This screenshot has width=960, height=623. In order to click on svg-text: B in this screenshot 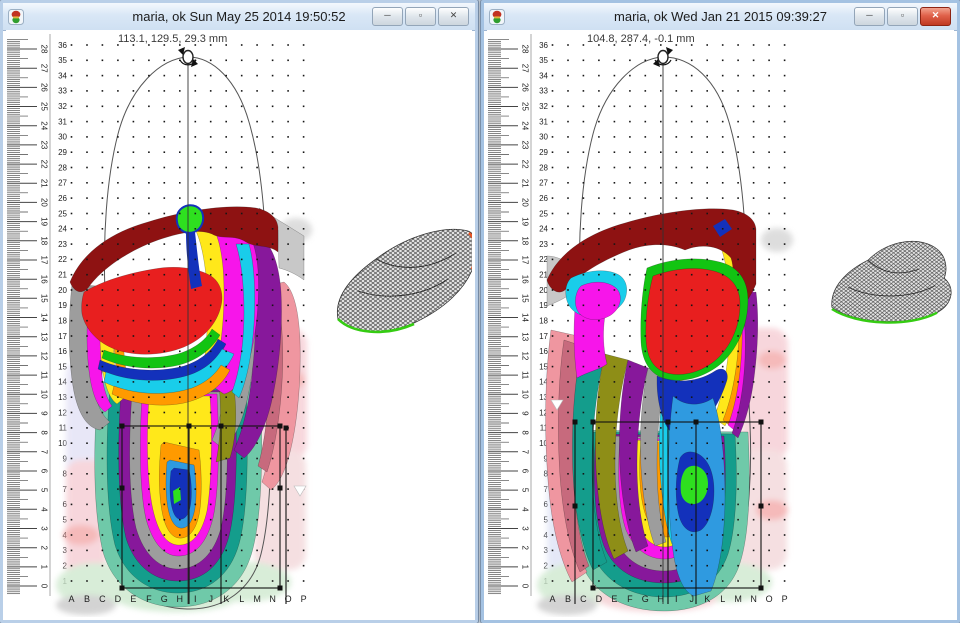, I will do `click(87, 599)`.